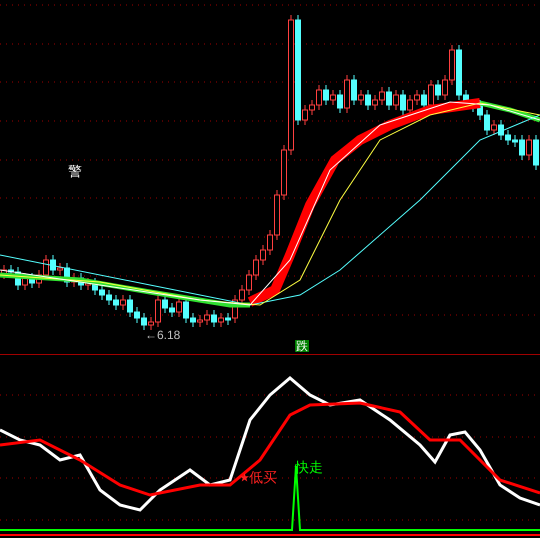 This screenshot has width=540, height=538. Describe the element at coordinates (302, 346) in the screenshot. I see `signal-badge: 跌` at that location.